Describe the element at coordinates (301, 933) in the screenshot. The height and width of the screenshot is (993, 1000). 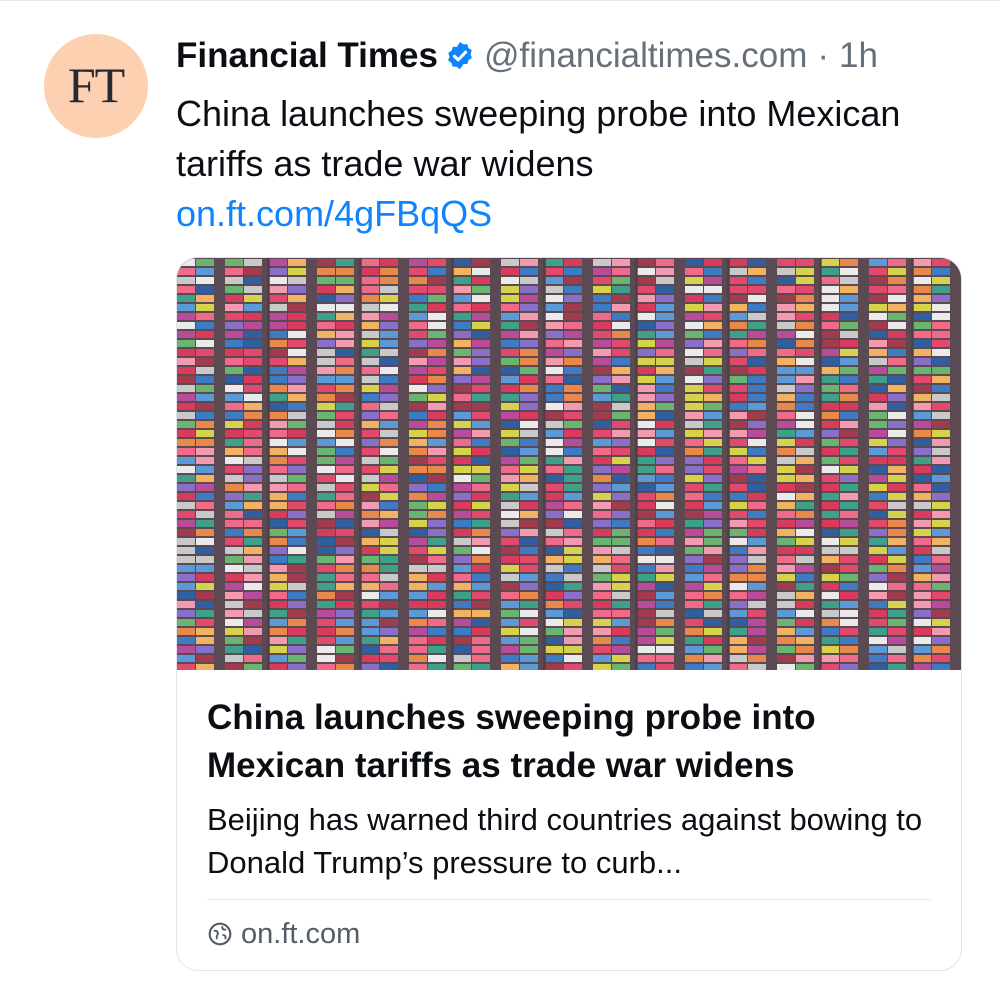
I see `card-domain-text: on.ft.com` at that location.